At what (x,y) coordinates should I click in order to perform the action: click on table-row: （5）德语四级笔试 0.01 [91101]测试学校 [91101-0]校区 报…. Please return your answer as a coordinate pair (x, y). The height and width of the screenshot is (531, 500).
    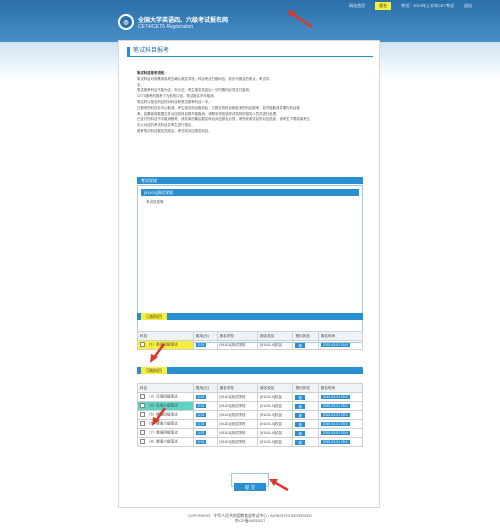
    Looking at the image, I should click on (250, 415).